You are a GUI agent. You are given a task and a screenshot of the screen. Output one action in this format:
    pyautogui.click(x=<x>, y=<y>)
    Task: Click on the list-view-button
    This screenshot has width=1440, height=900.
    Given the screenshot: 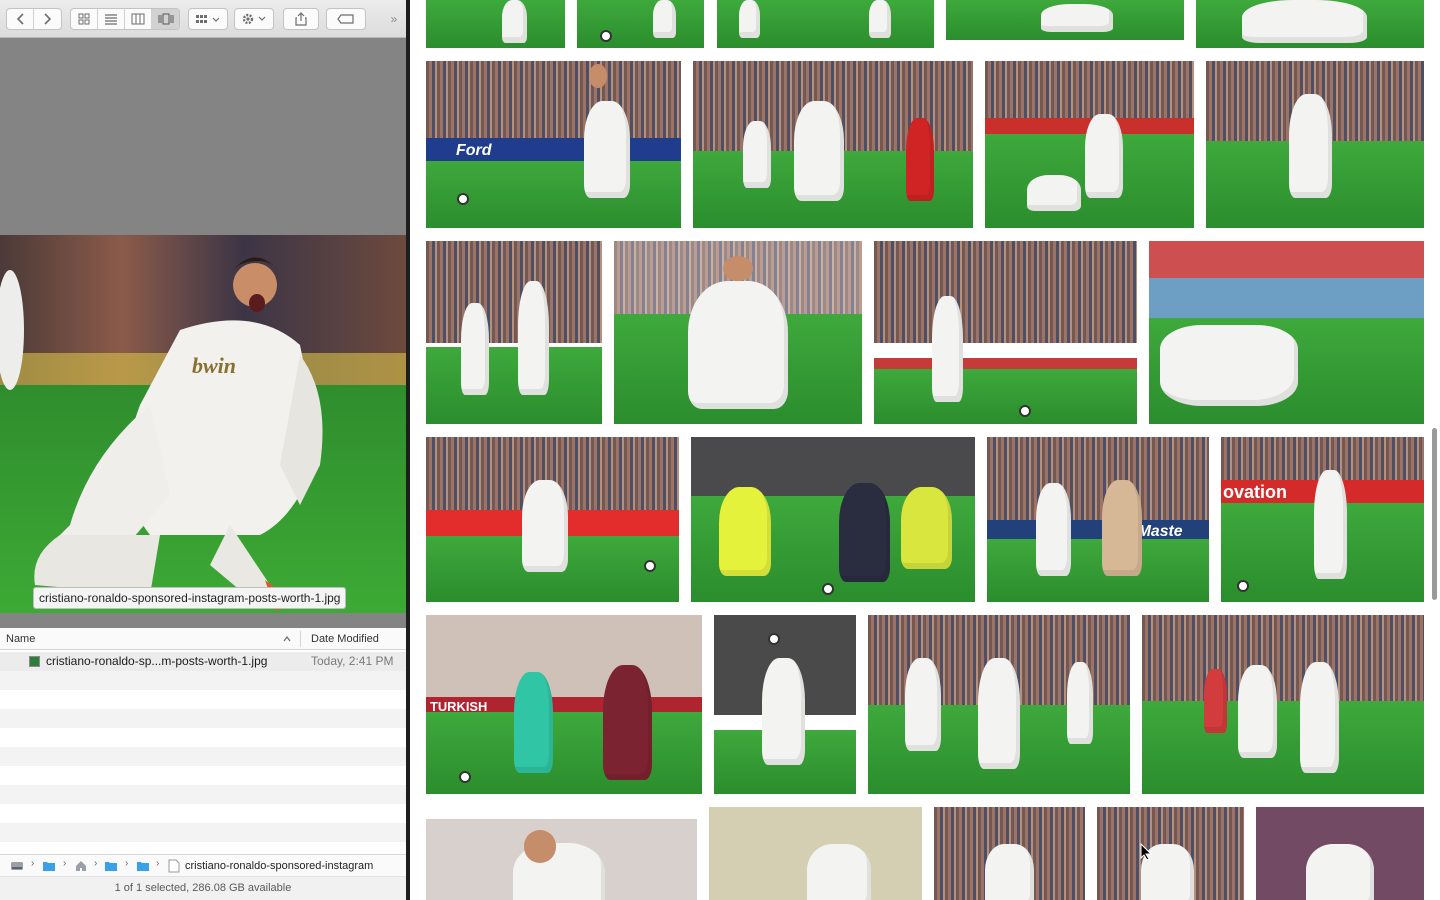 What is the action you would take?
    pyautogui.click(x=111, y=19)
    